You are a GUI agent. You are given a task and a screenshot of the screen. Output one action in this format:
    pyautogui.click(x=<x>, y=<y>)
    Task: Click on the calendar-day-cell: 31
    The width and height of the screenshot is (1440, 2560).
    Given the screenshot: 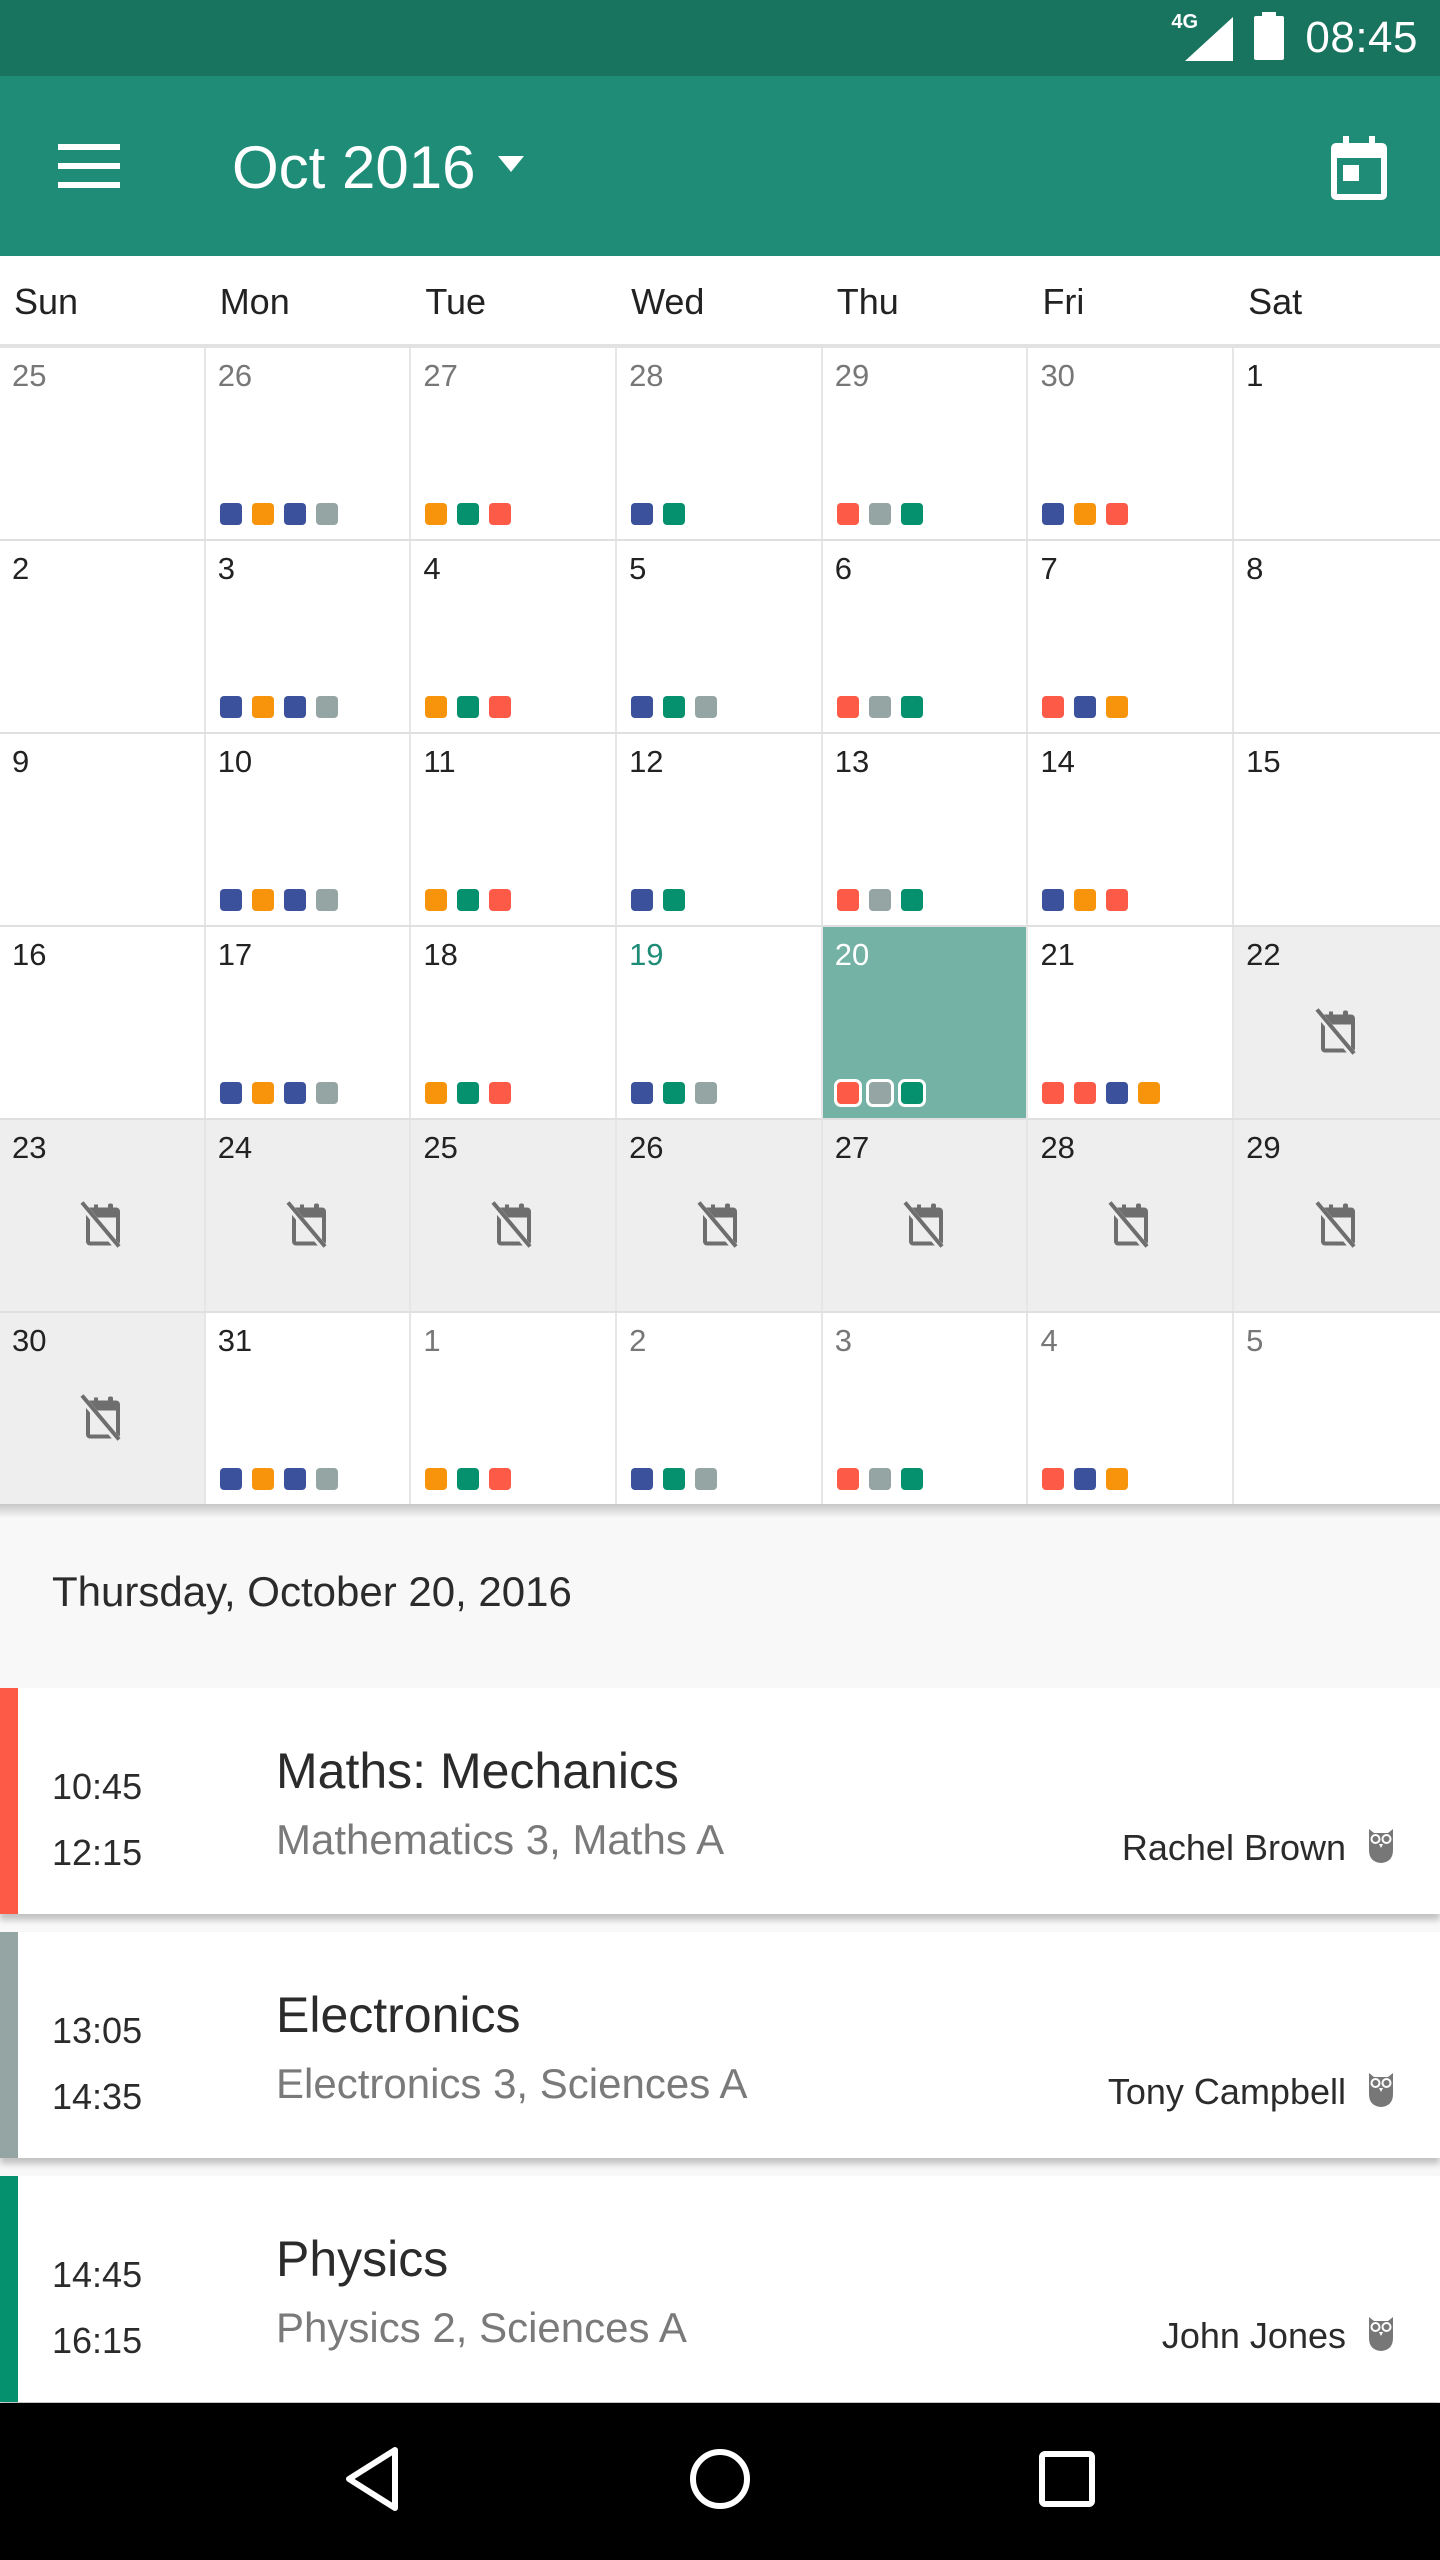 What is the action you would take?
    pyautogui.click(x=308, y=1408)
    